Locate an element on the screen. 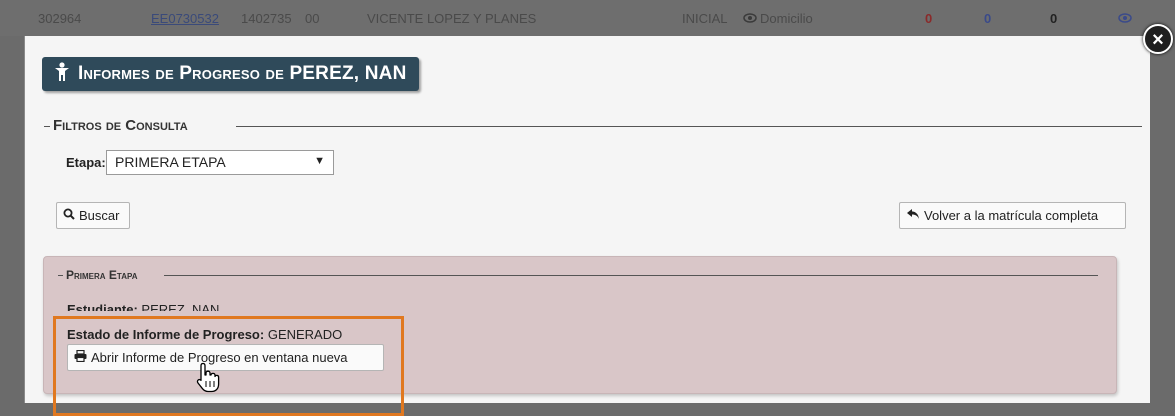  row-count-blue: 0 is located at coordinates (988, 18).